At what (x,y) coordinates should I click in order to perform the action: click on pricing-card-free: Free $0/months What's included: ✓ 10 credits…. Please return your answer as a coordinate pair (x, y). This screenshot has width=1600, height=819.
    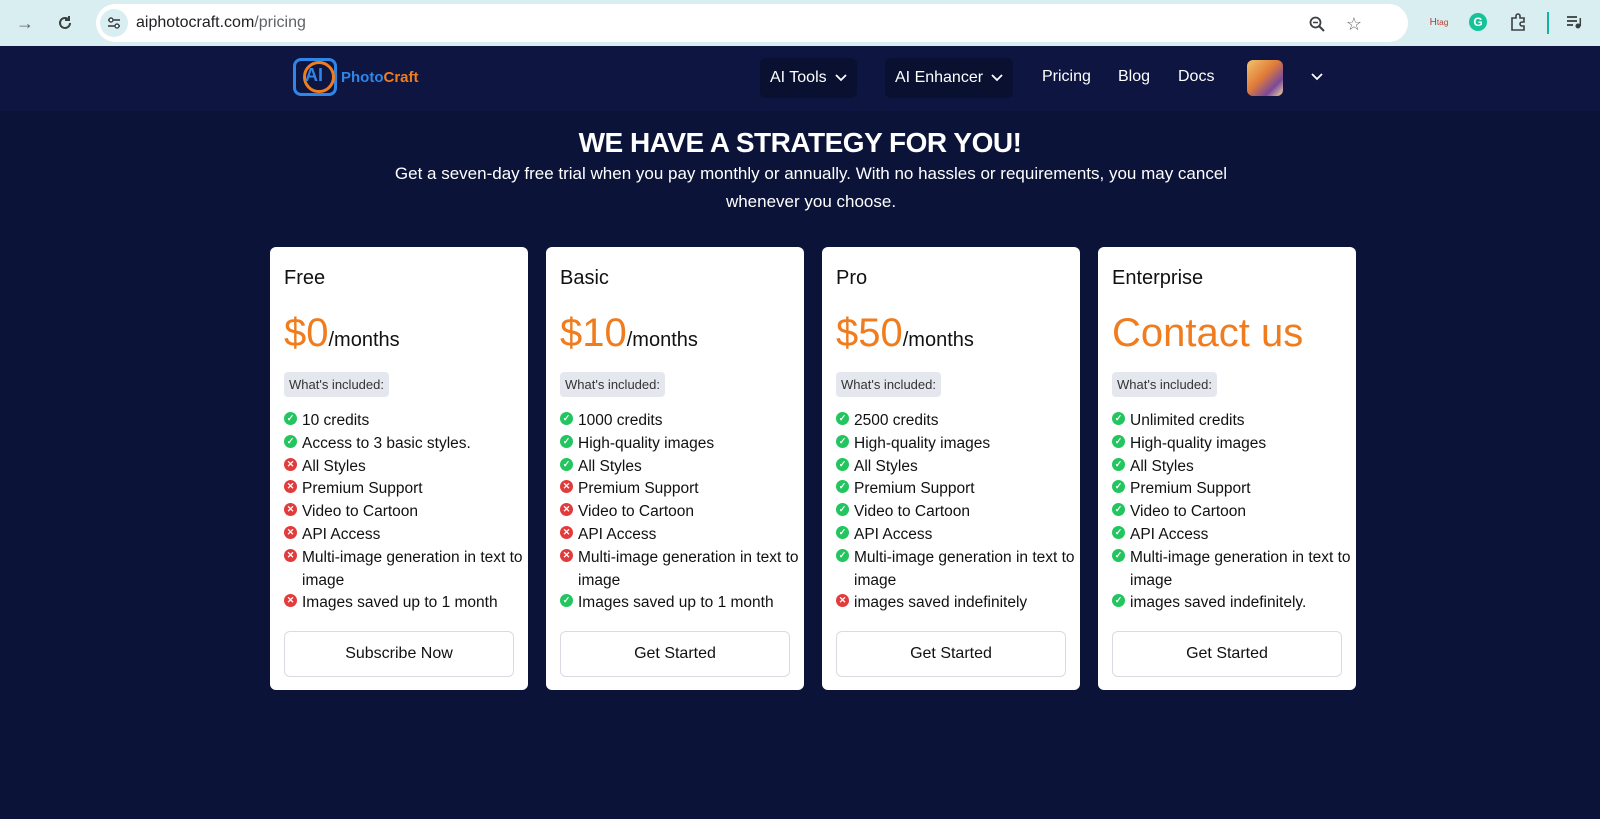
    Looking at the image, I should click on (399, 468).